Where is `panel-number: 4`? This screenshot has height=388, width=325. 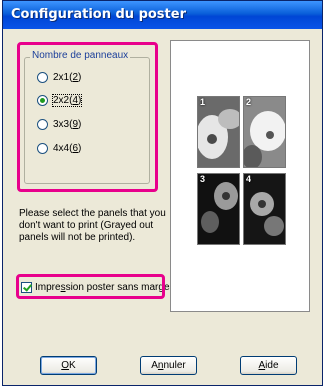 panel-number: 4 is located at coordinates (249, 179).